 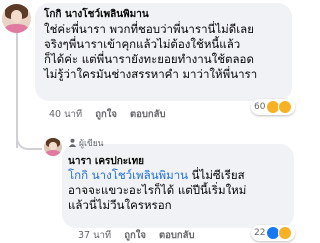 What do you see at coordinates (149, 59) in the screenshot?
I see `comment-line: ก็ได้ค่ะ แต่พี่นารายังทะยอยทำงานใช้ตลอด` at bounding box center [149, 59].